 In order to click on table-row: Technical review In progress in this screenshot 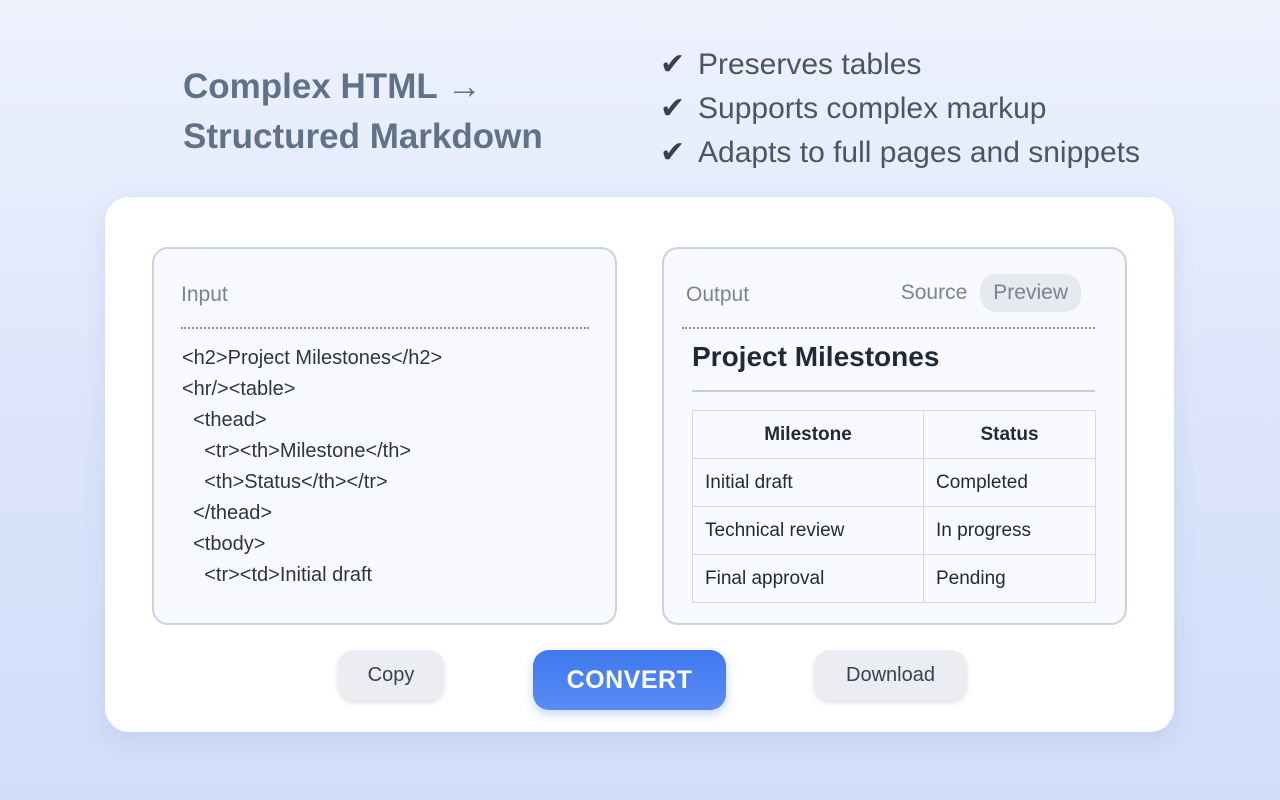, I will do `click(894, 530)`.